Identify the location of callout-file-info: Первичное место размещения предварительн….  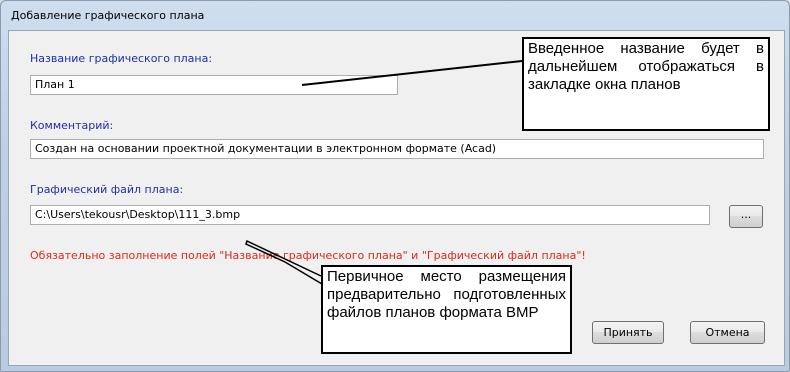
(446, 309).